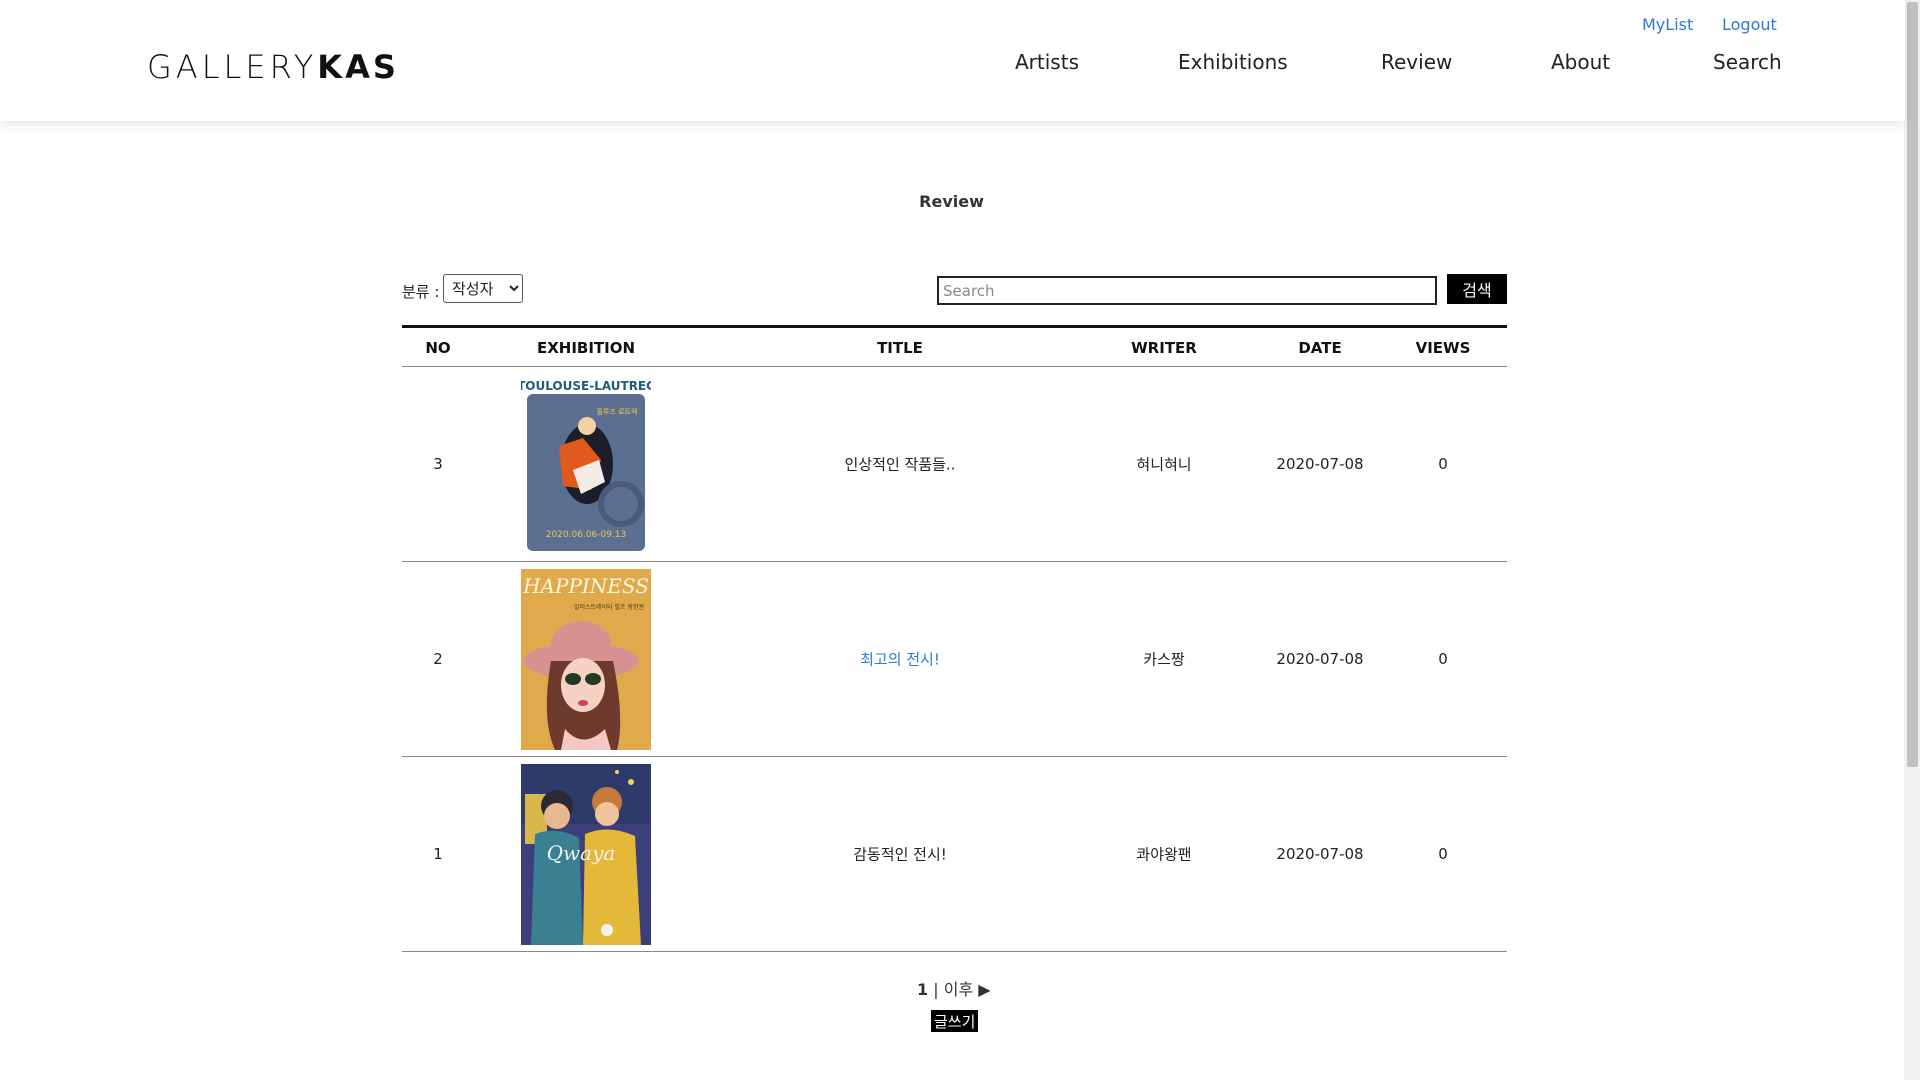 The height and width of the screenshot is (1080, 1920). What do you see at coordinates (1320, 348) in the screenshot?
I see `column-date: DATE` at bounding box center [1320, 348].